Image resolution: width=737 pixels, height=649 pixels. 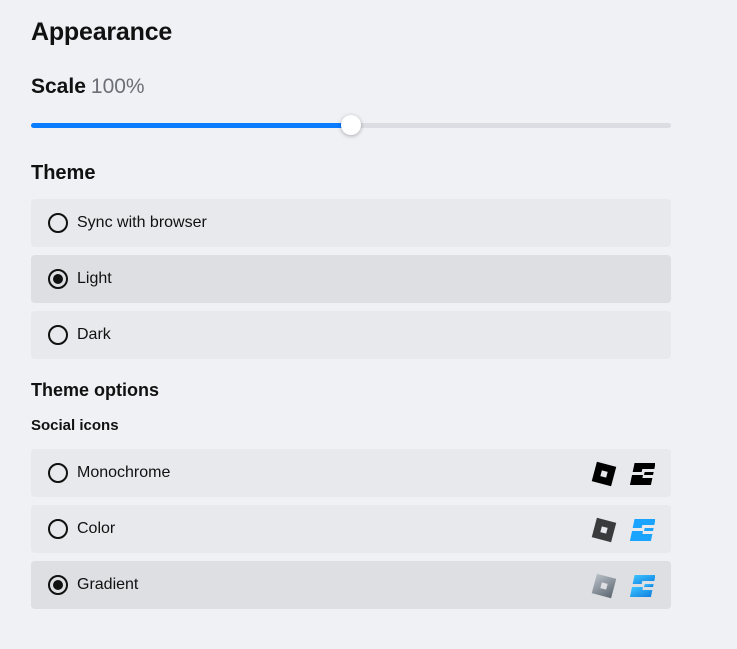 I want to click on scale-value: 100%, so click(x=117, y=86).